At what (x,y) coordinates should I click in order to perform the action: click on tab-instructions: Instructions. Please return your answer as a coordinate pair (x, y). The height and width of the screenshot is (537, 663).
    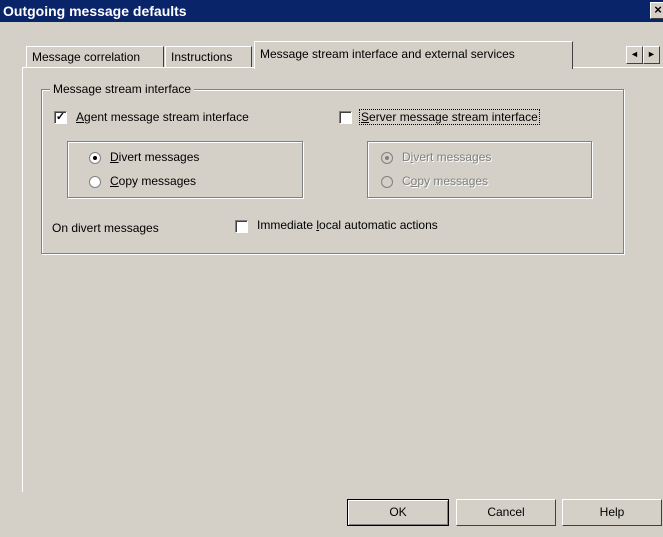
    Looking at the image, I should click on (208, 56).